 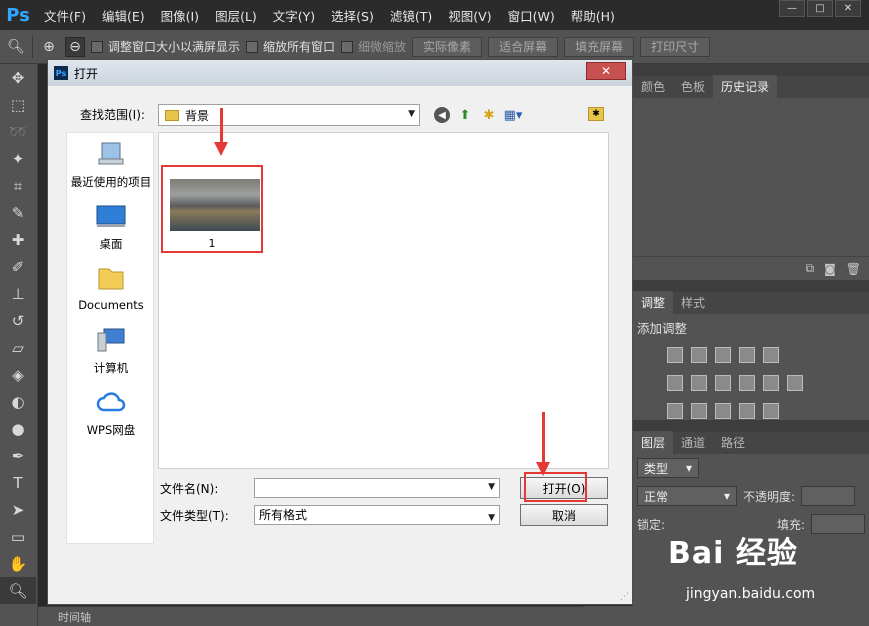 What do you see at coordinates (236, 15) in the screenshot?
I see `menu-layer: 图层(L)` at bounding box center [236, 15].